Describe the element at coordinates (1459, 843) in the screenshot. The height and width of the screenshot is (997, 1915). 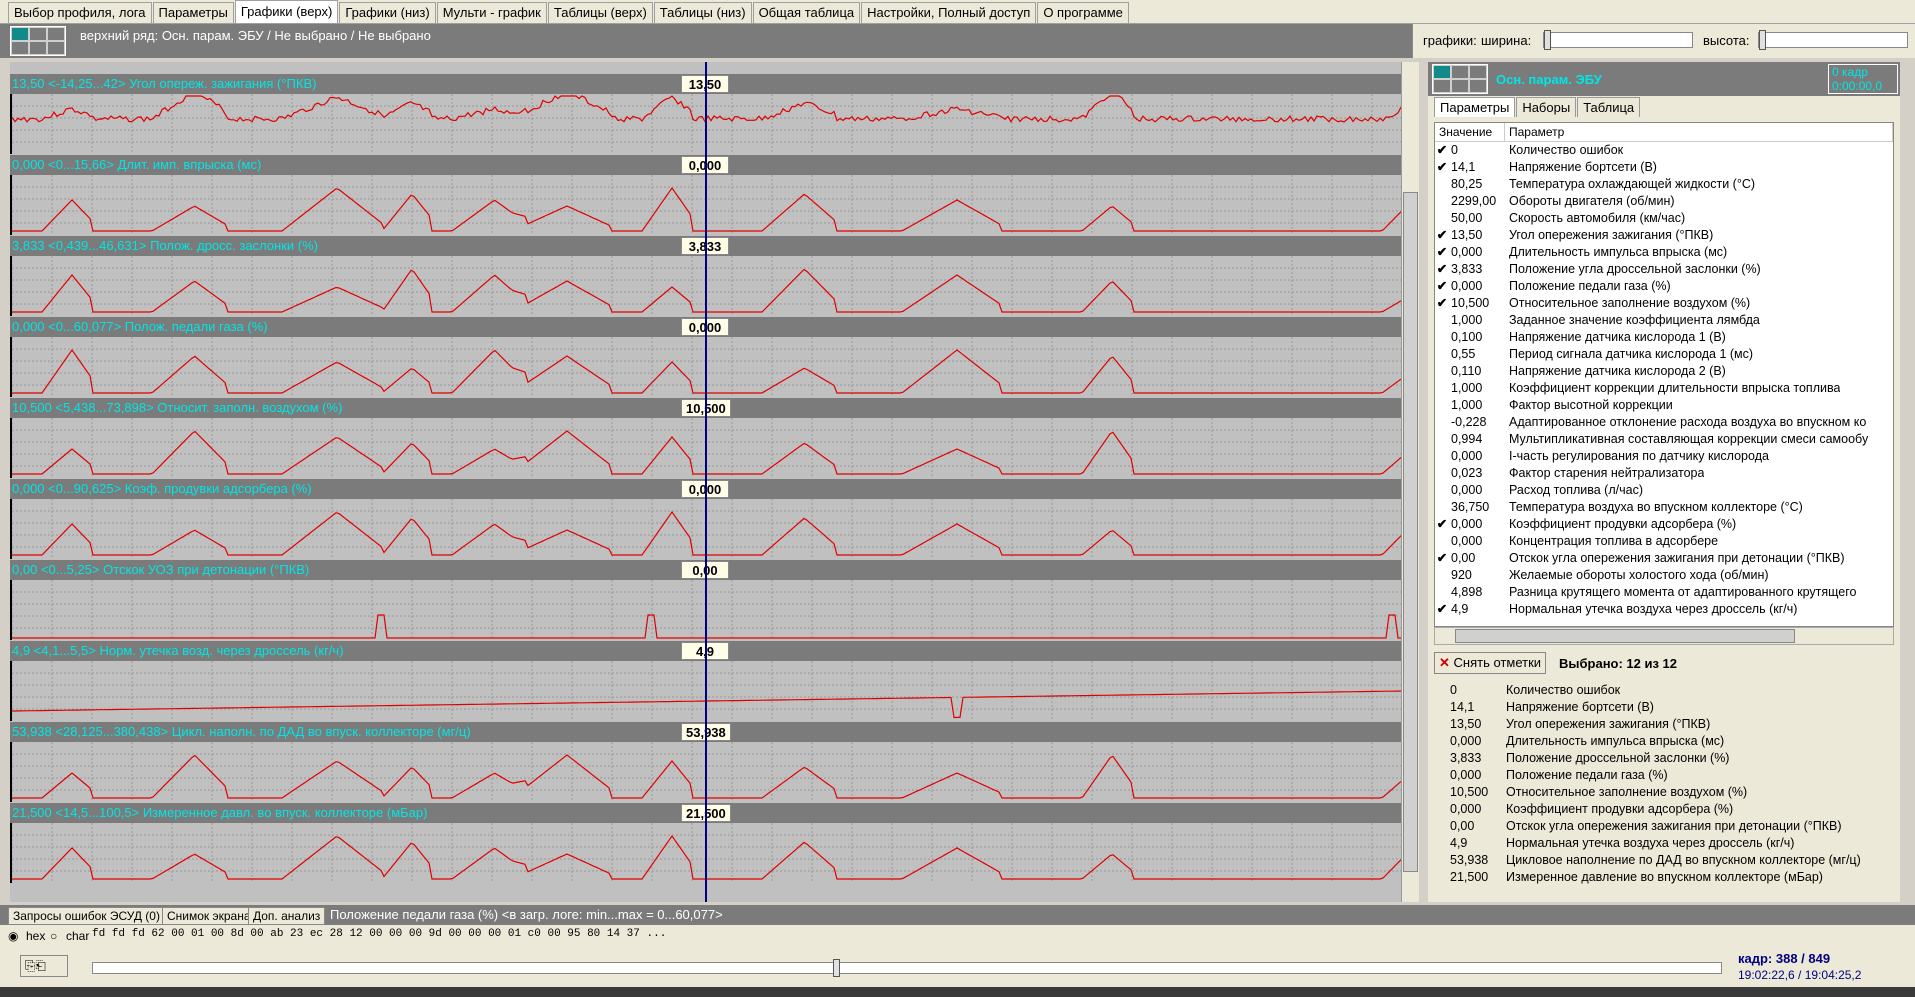
I see `value: 4,9` at that location.